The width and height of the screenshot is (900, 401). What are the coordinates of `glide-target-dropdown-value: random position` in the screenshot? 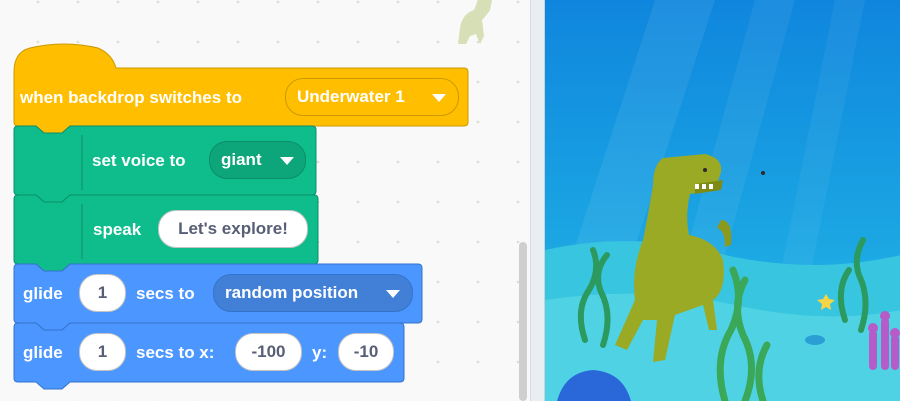 It's located at (292, 292).